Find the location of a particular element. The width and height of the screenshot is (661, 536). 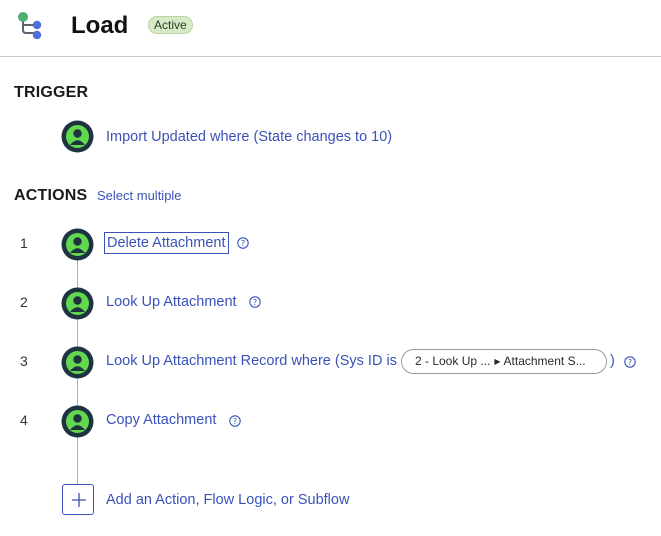

action-4-help-icon: ? is located at coordinates (235, 421).